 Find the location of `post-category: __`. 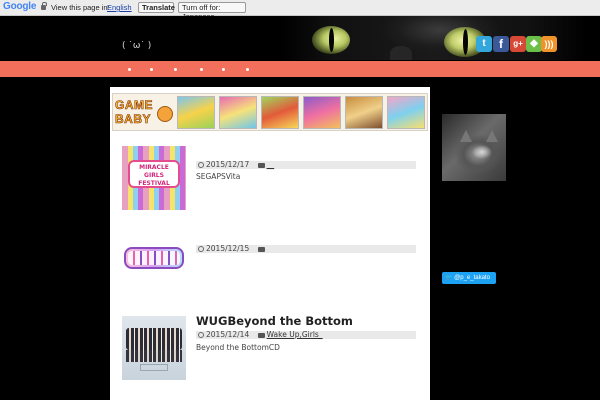

post-category: __ is located at coordinates (271, 164).